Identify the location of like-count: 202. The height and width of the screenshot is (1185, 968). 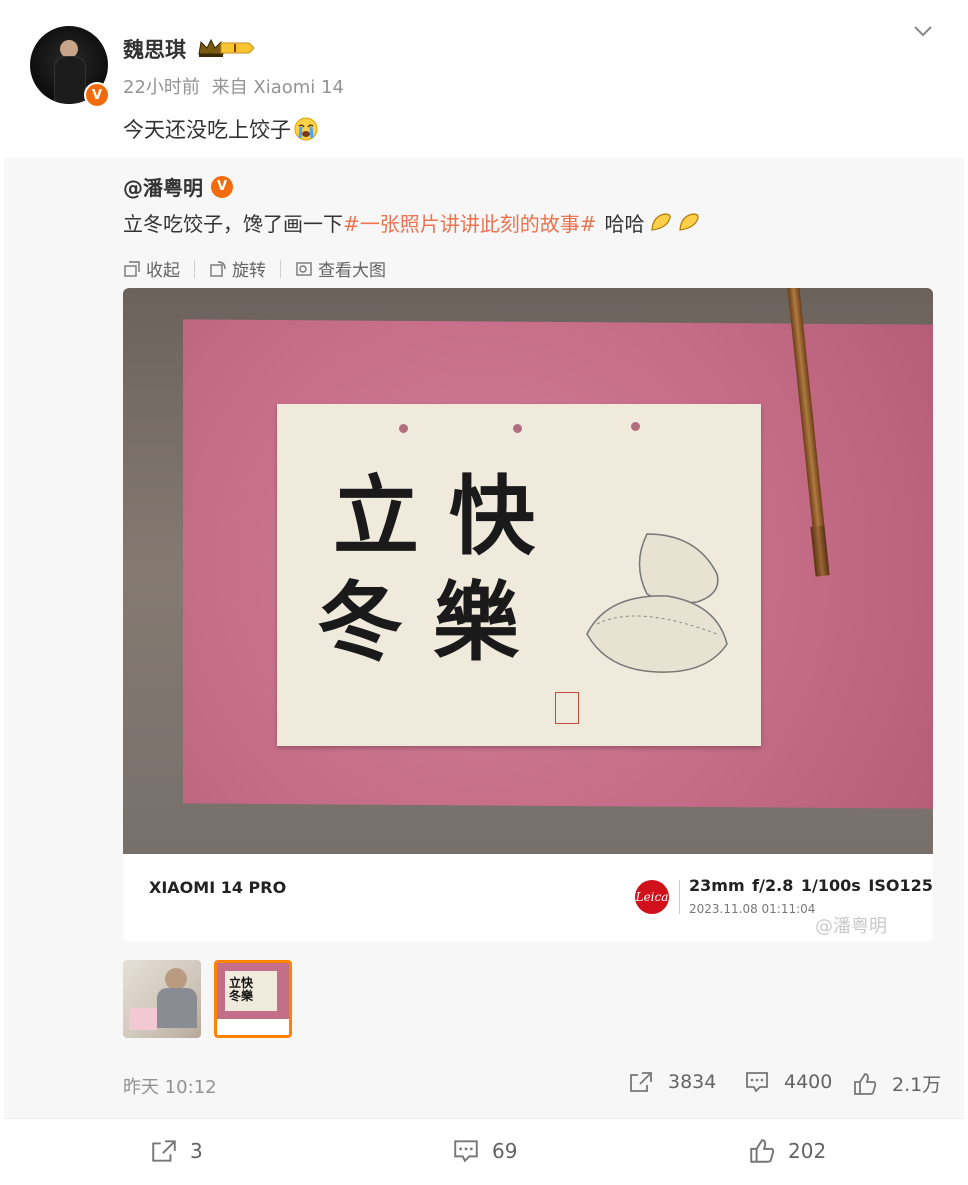
(807, 1151).